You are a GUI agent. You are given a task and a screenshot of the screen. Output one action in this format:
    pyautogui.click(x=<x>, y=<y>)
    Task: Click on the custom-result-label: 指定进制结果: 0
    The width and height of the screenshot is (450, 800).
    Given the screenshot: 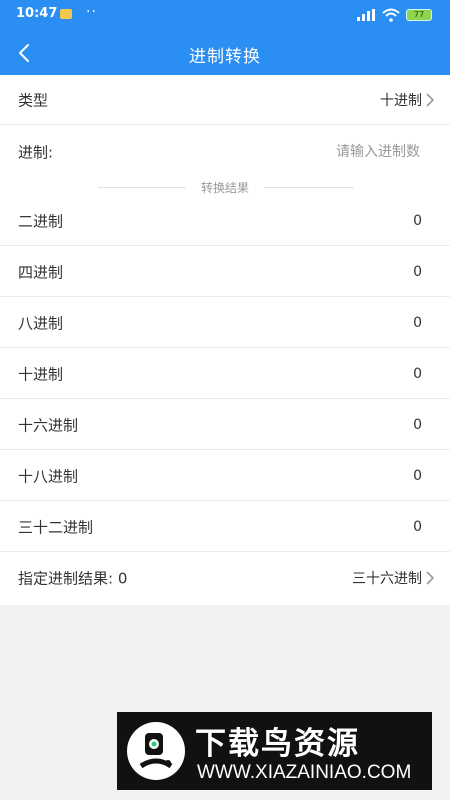 What is the action you would take?
    pyautogui.click(x=73, y=578)
    